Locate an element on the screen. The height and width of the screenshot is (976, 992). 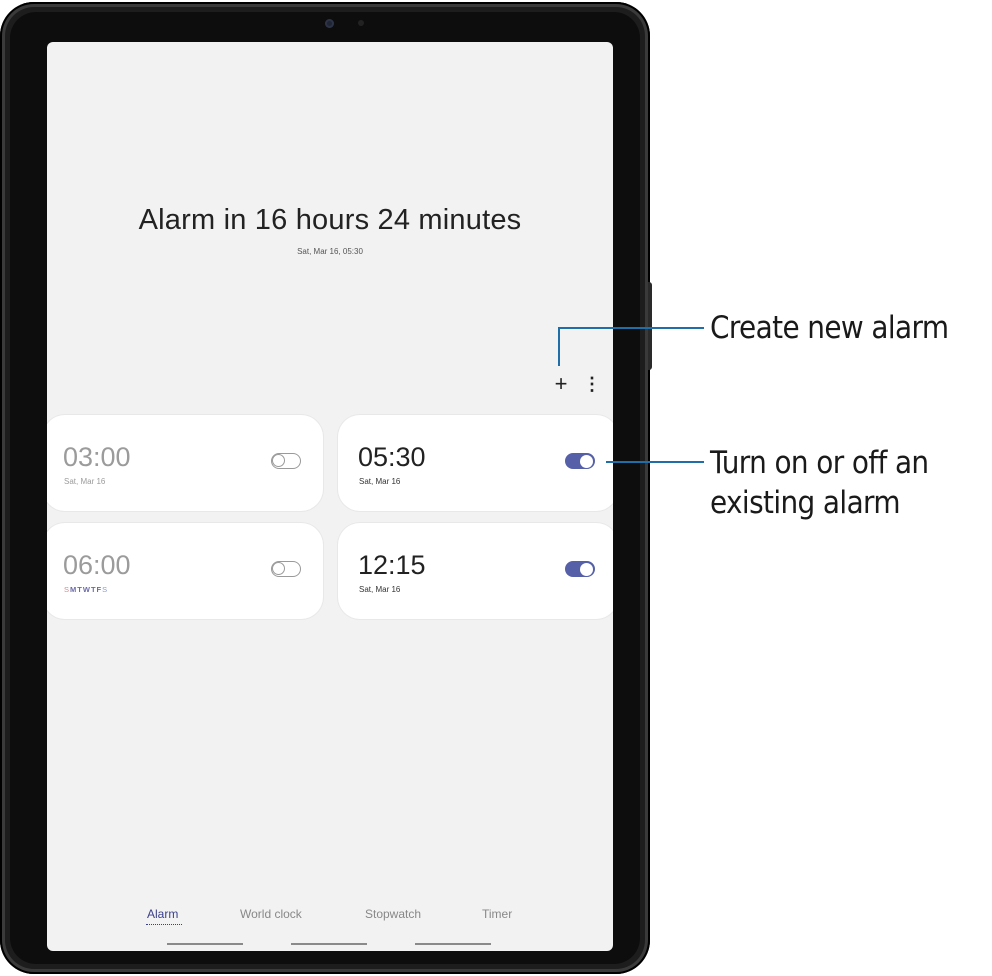
callout-leader-create is located at coordinates (631, 328).